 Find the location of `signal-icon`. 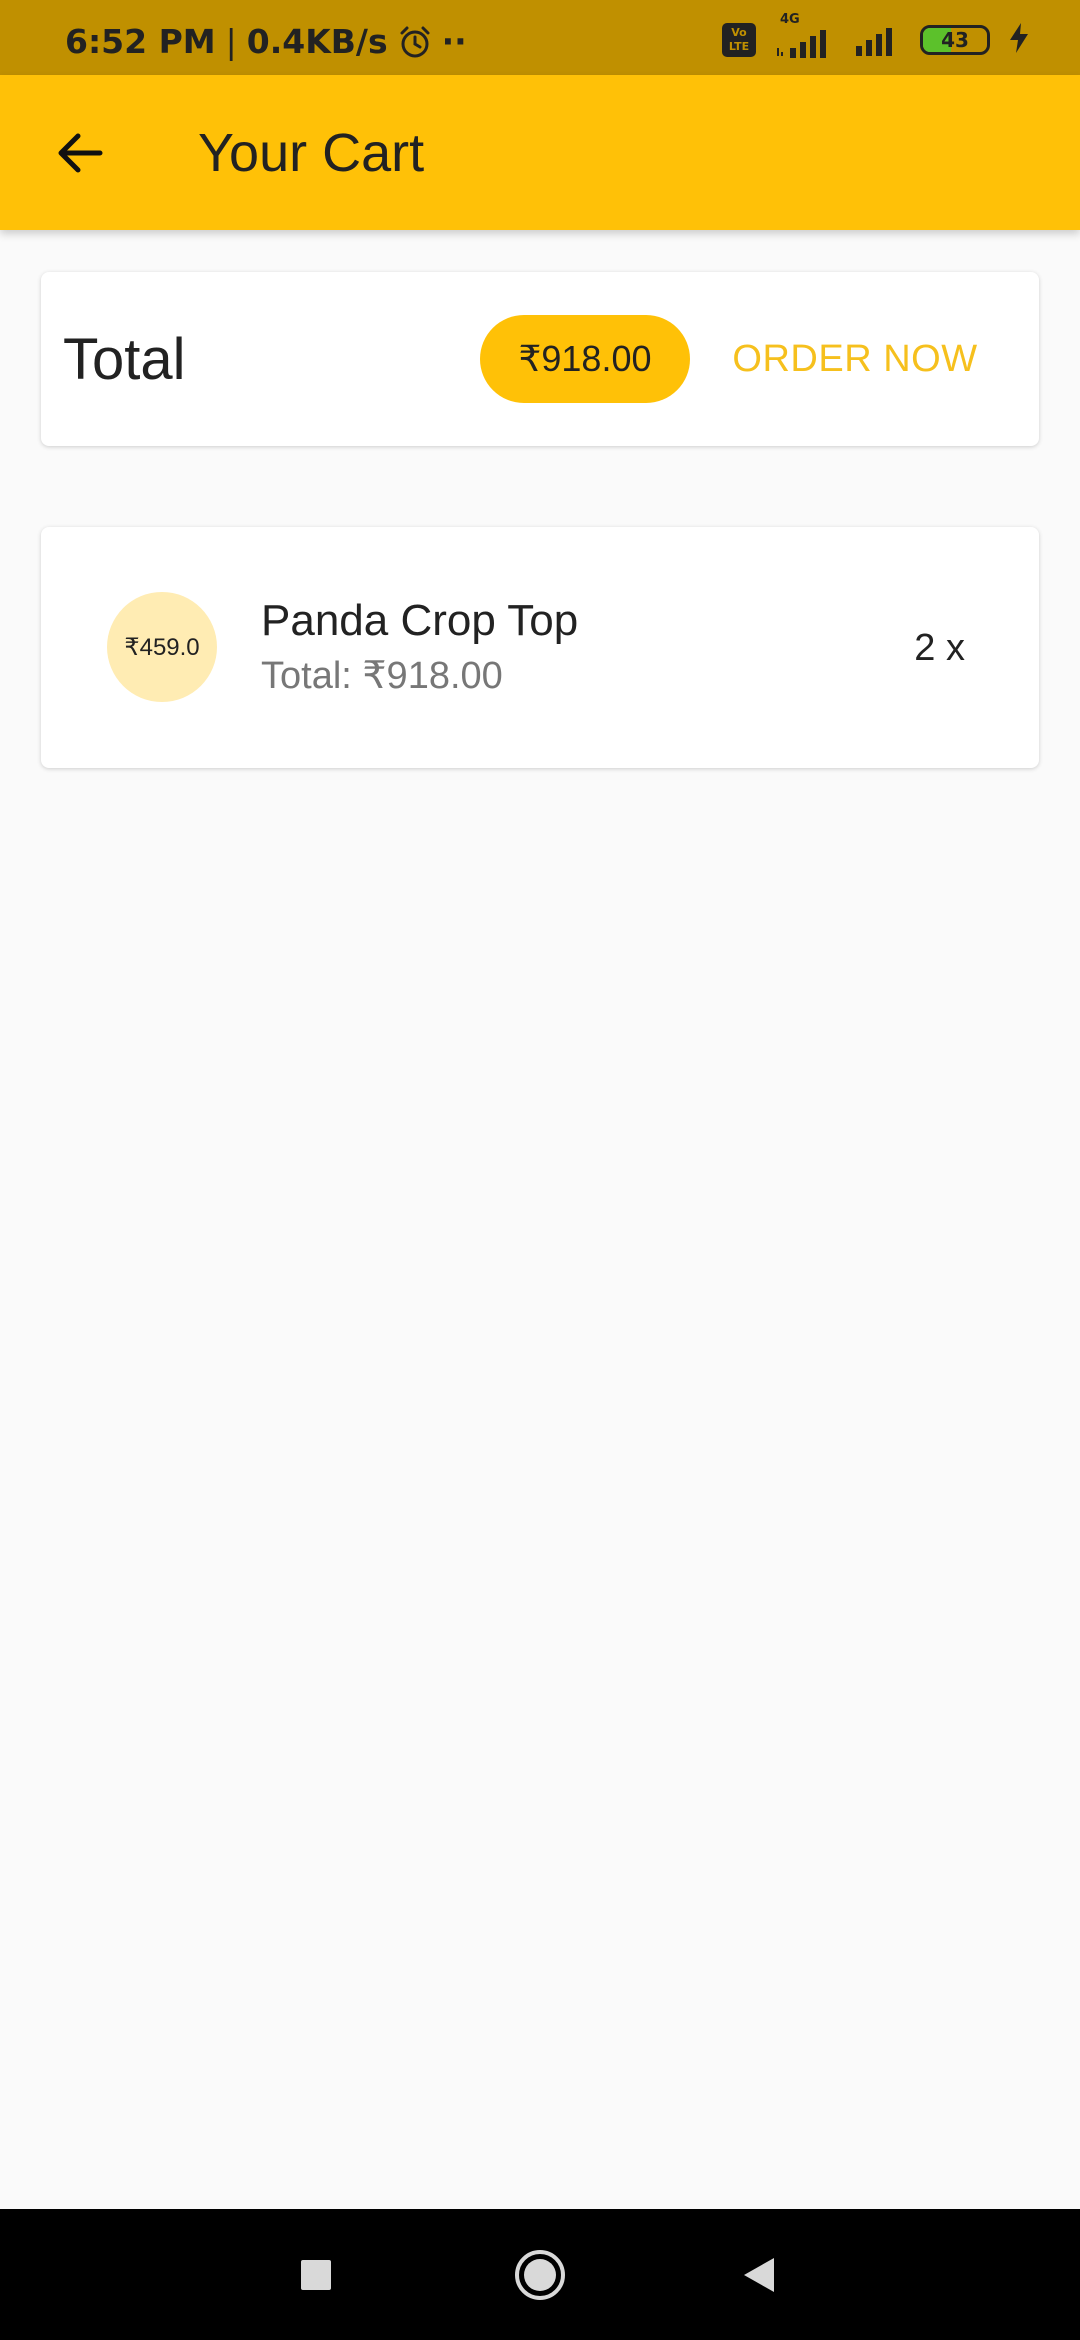

signal-icon is located at coordinates (878, 40).